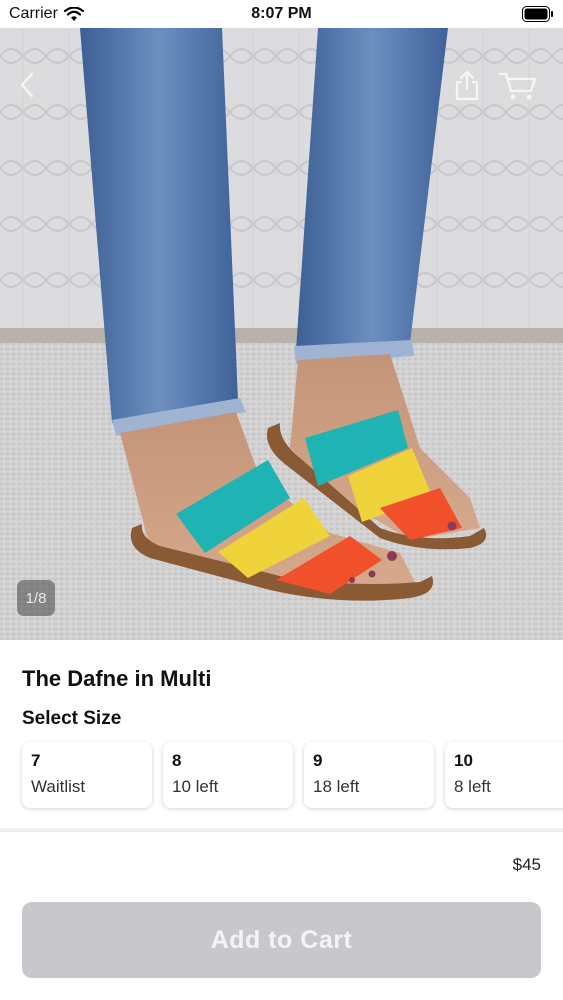 The width and height of the screenshot is (563, 1000). Describe the element at coordinates (504, 775) in the screenshot. I see `size-option-10: 10 8 left` at that location.